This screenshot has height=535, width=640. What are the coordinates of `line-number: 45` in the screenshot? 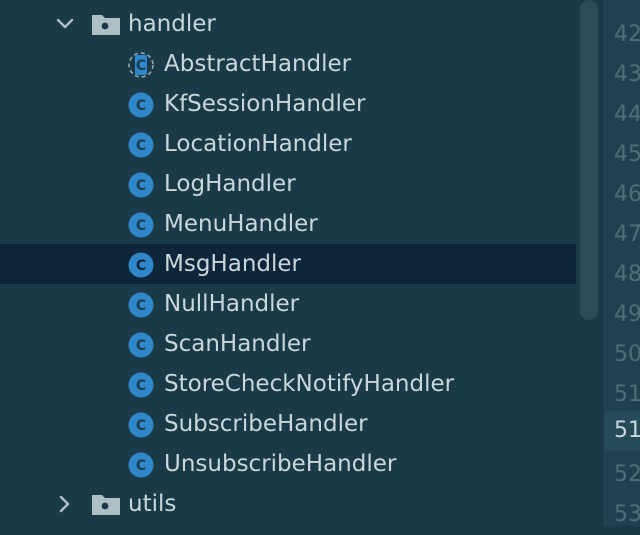 It's located at (627, 154).